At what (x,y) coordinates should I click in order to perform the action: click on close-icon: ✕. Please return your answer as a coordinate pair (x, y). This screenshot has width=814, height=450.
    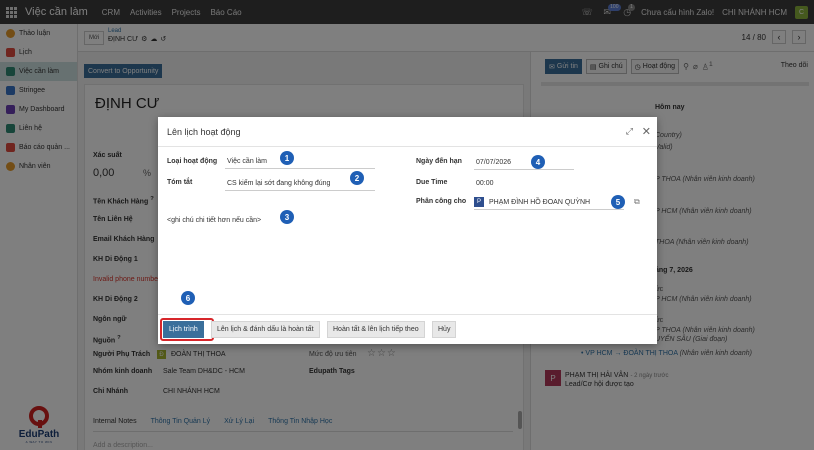
    Looking at the image, I should click on (646, 131).